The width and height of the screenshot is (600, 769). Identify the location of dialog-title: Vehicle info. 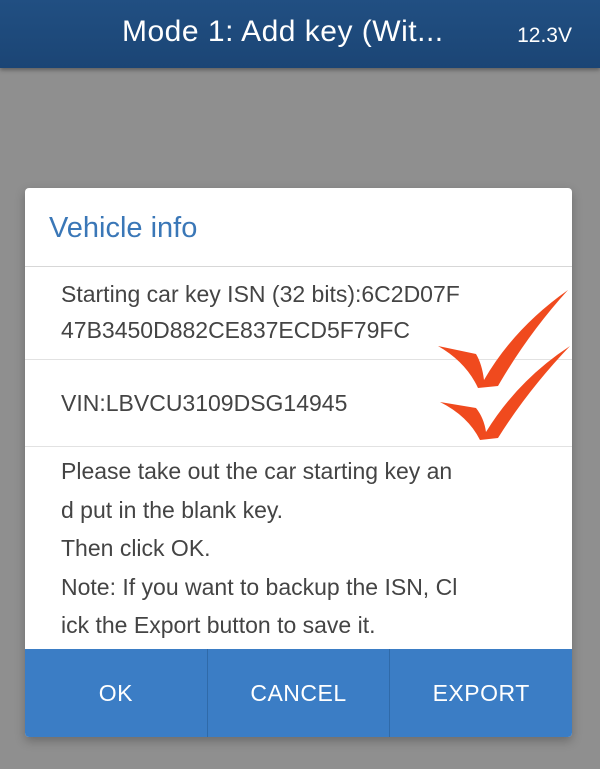
(123, 228).